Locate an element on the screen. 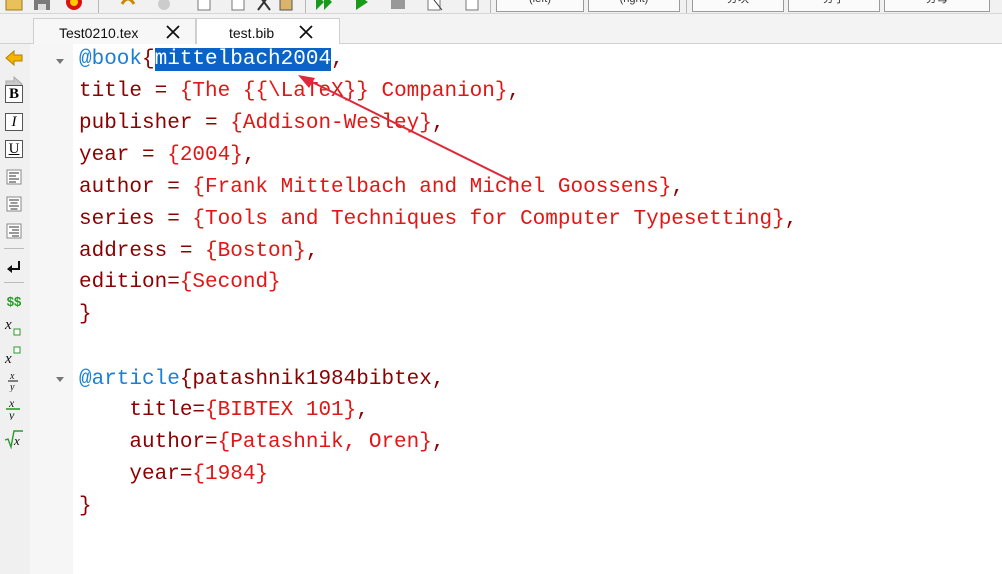  code-line: title = {The {{\LaTeX}} Companion}, is located at coordinates (300, 91).